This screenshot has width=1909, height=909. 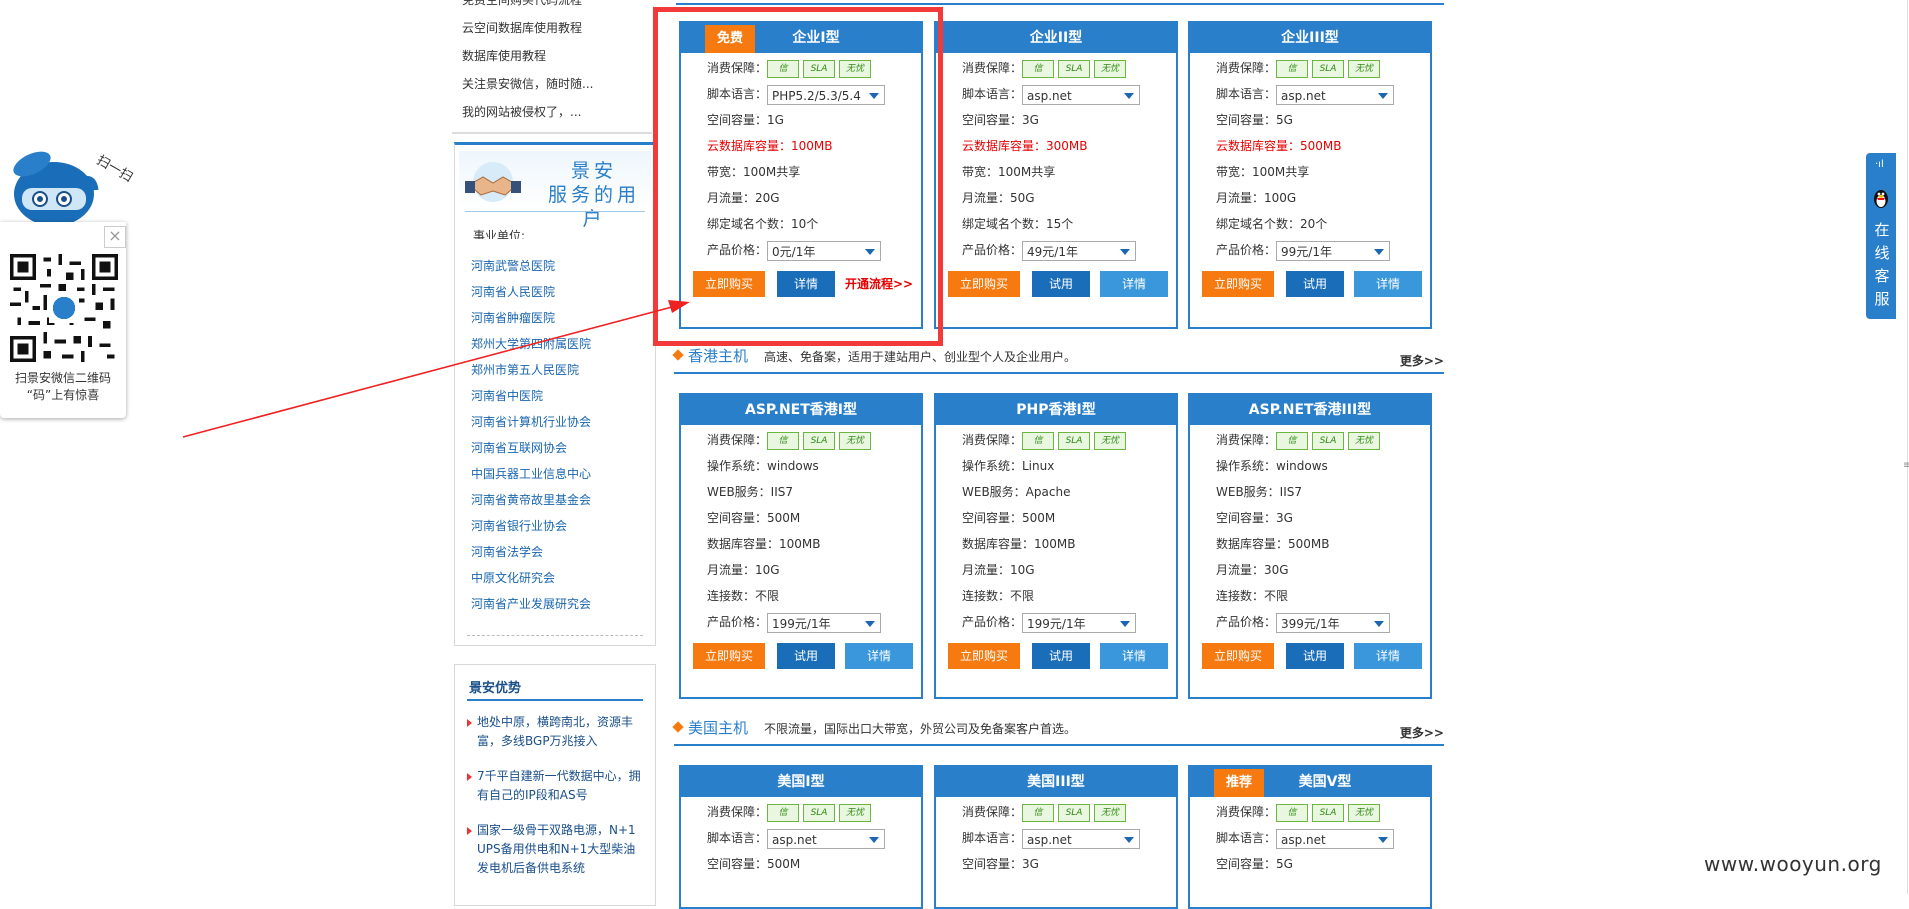 What do you see at coordinates (1056, 623) in the screenshot?
I see `price-value: 199元/1年` at bounding box center [1056, 623].